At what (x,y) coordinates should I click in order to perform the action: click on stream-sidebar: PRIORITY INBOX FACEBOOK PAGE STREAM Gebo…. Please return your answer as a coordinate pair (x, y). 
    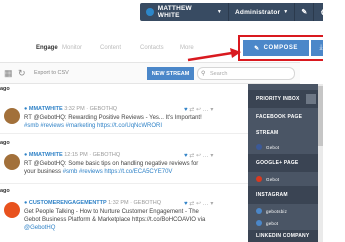
    Looking at the image, I should click on (284, 163).